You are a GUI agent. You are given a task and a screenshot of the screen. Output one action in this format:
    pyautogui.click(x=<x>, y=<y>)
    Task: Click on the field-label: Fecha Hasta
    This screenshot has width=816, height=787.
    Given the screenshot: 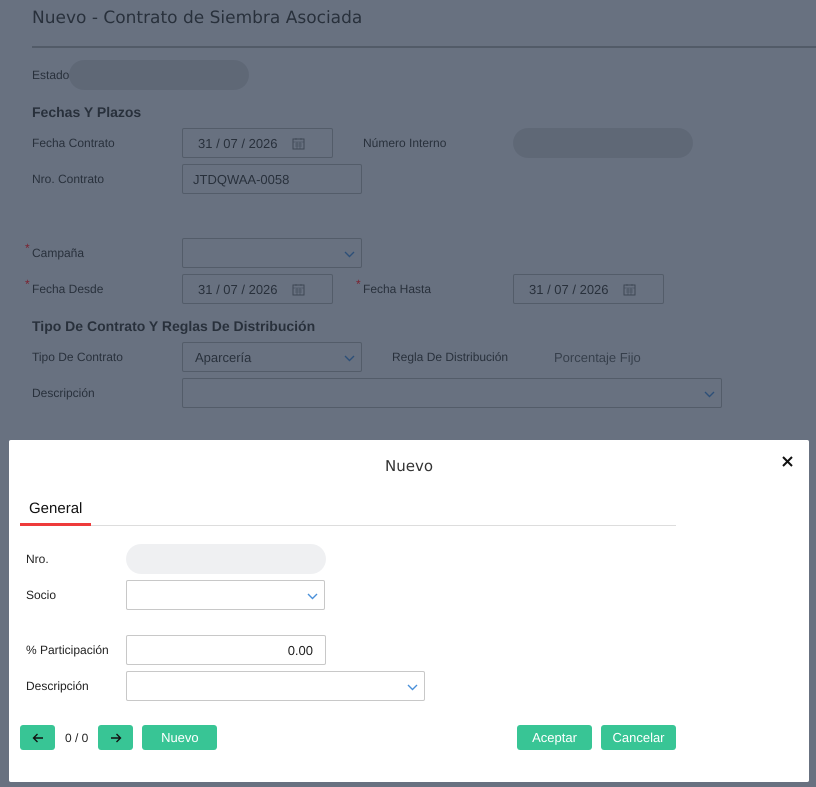 What is the action you would take?
    pyautogui.click(x=397, y=289)
    